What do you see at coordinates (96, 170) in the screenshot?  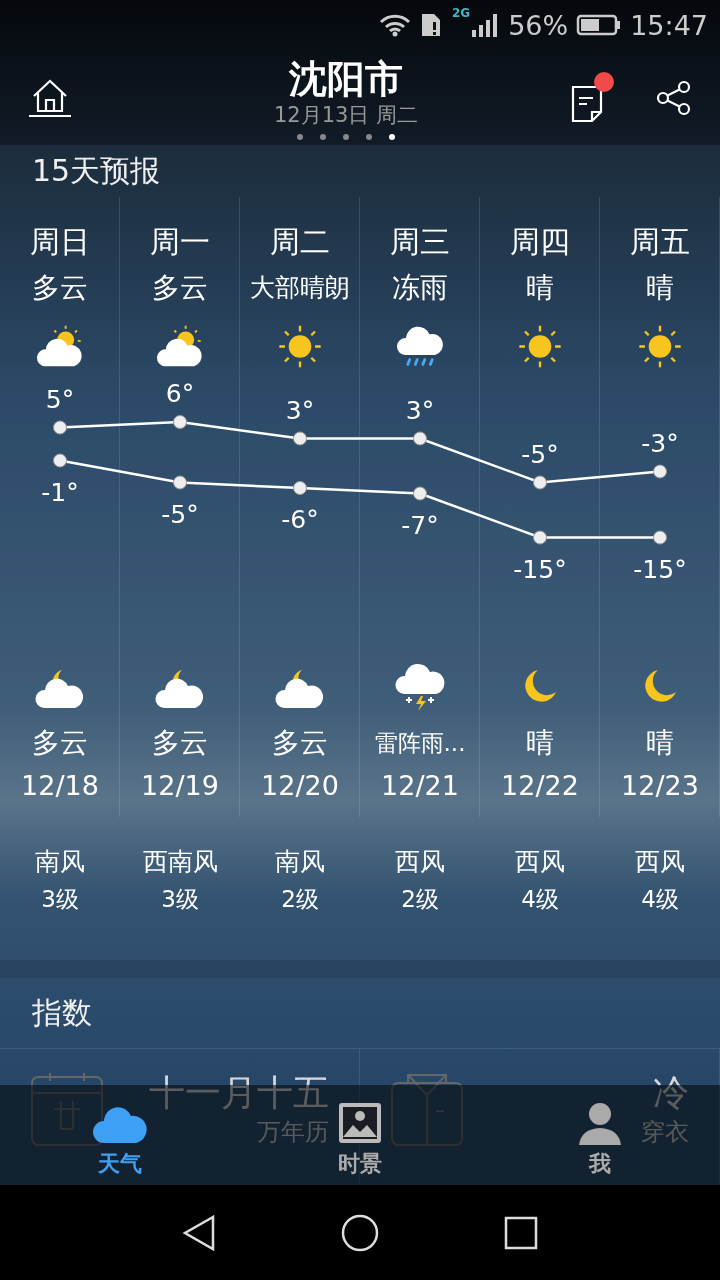 I see `section-title: 15天预报` at bounding box center [96, 170].